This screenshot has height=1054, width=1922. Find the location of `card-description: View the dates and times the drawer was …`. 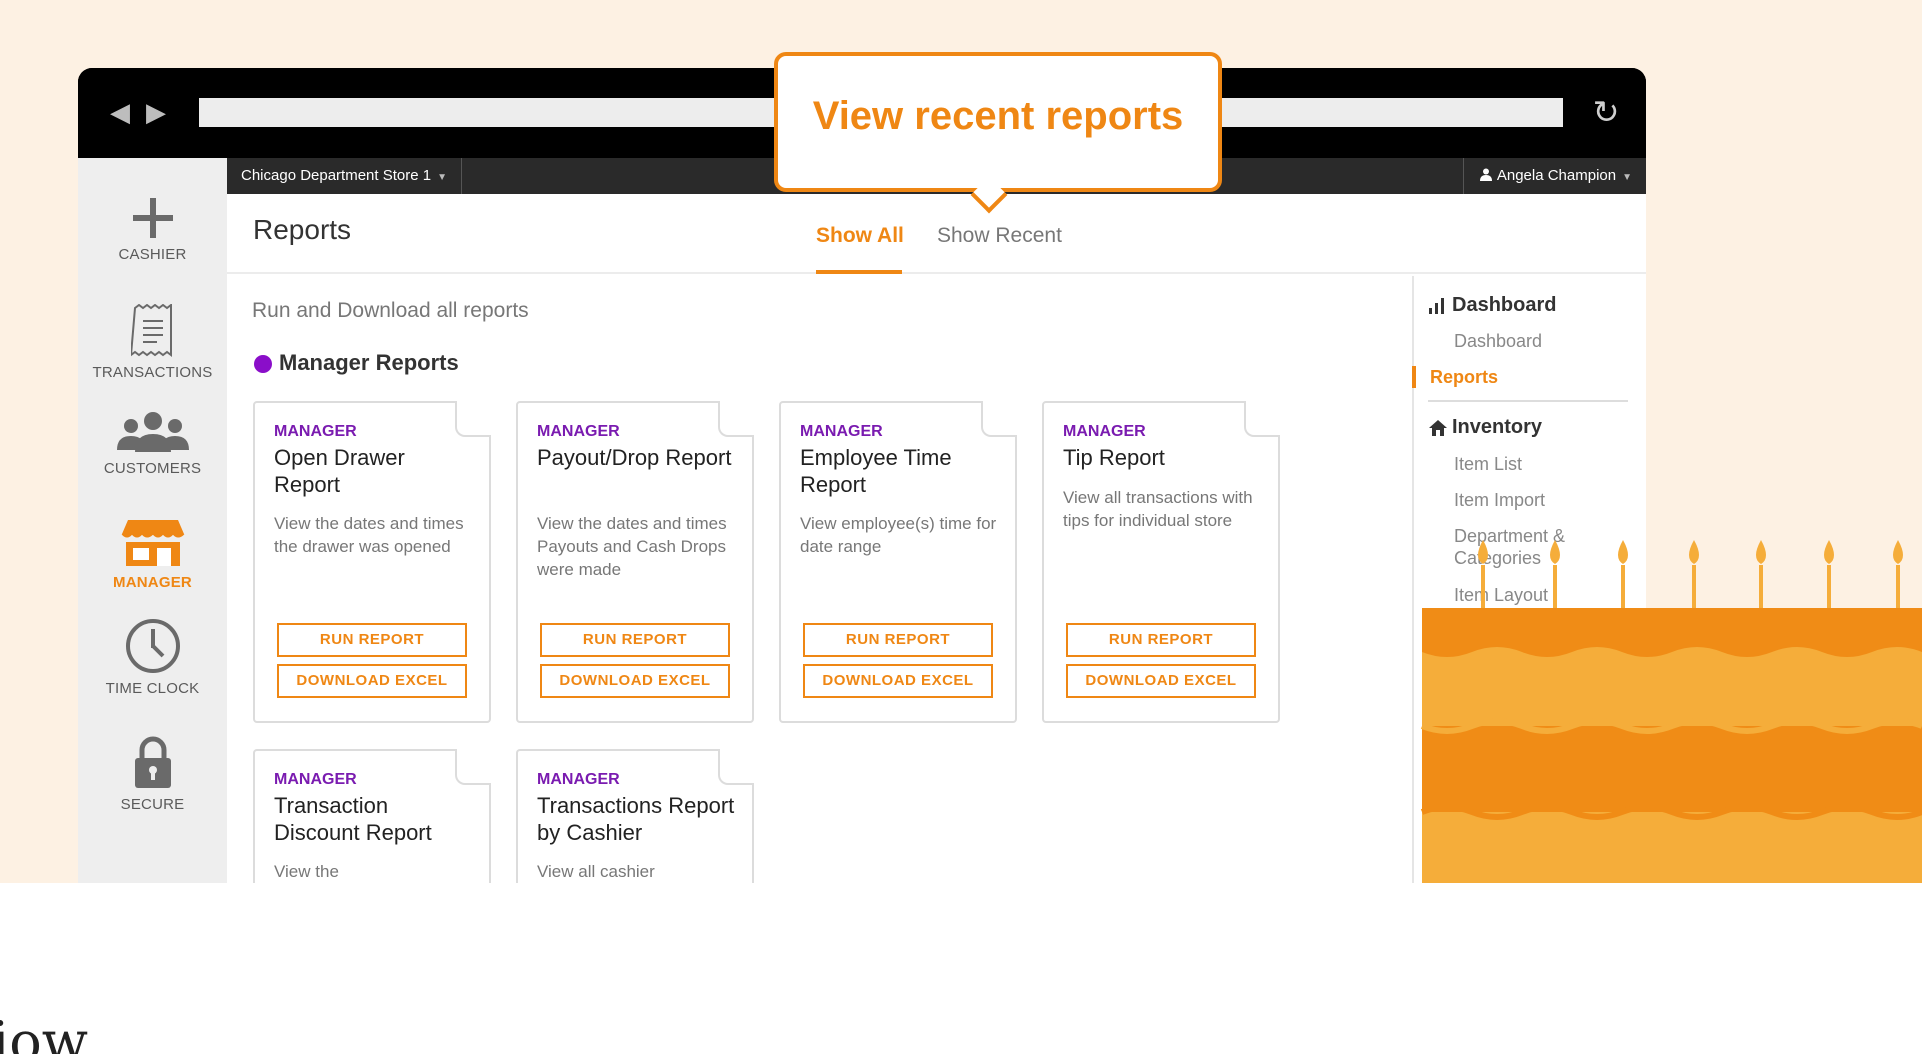

card-description: View the dates and times the drawer was … is located at coordinates (369, 535).